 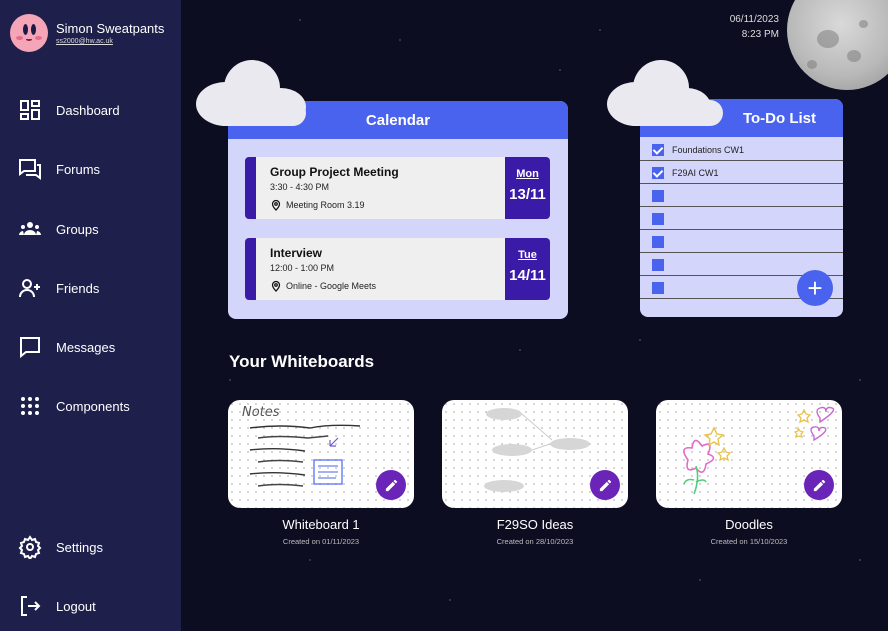 What do you see at coordinates (88, 110) in the screenshot?
I see `sidebar-item-label: Dashboard` at bounding box center [88, 110].